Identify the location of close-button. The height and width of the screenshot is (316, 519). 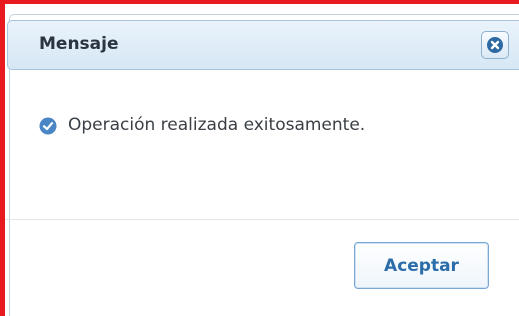
(495, 45).